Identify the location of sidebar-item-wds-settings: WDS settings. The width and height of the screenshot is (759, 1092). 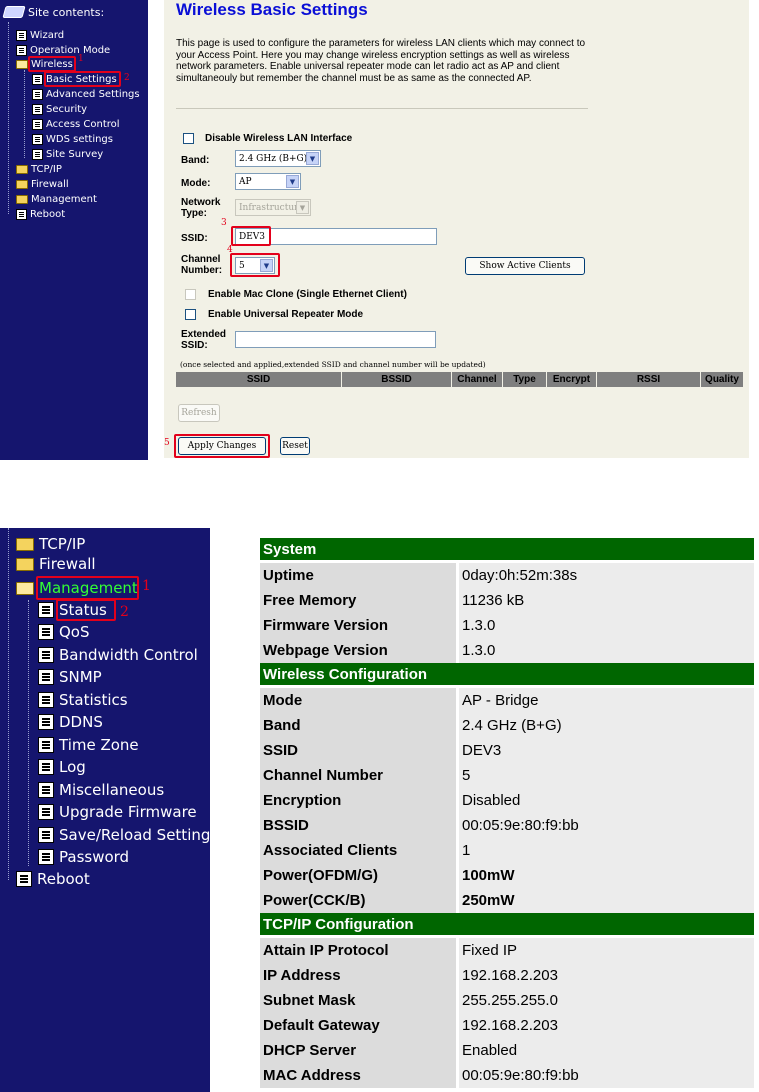
(72, 139).